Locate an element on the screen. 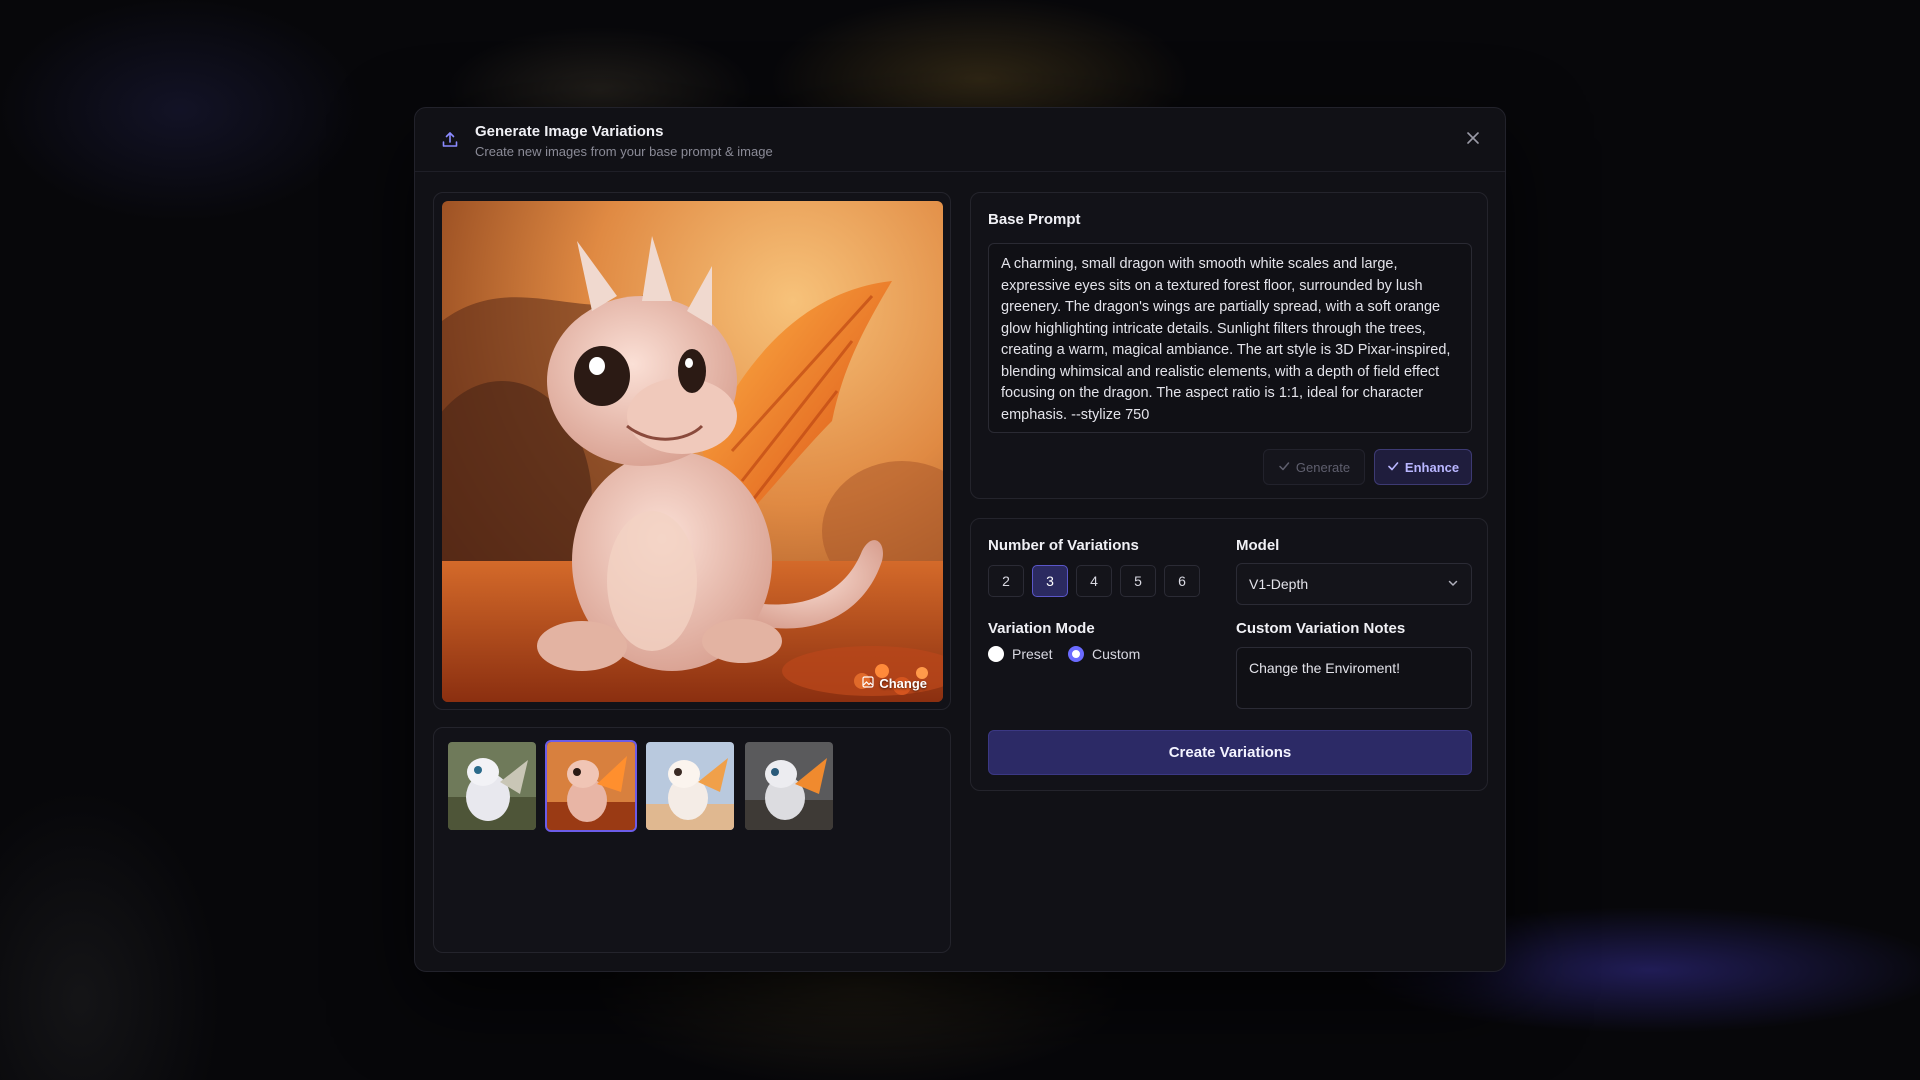  radio-checked-icon is located at coordinates (1076, 654).